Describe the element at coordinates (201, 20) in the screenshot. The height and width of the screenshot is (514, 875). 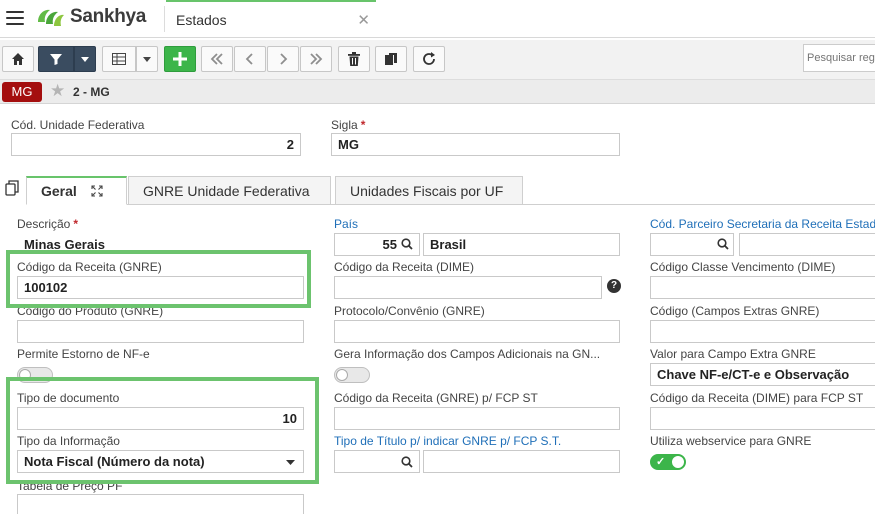
I see `window-tab-label: Estados` at that location.